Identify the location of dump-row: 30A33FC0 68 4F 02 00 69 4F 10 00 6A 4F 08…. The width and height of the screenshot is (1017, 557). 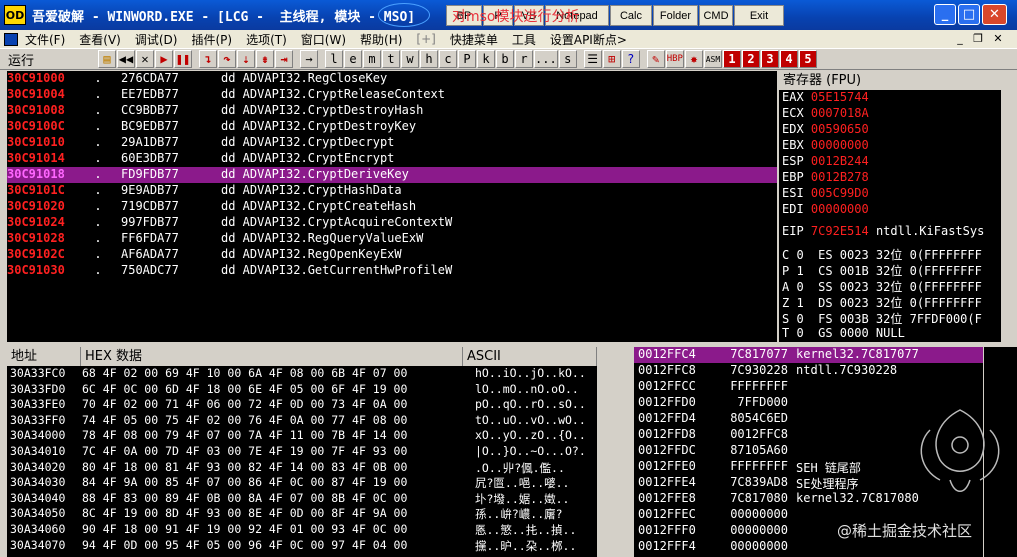
(302, 374).